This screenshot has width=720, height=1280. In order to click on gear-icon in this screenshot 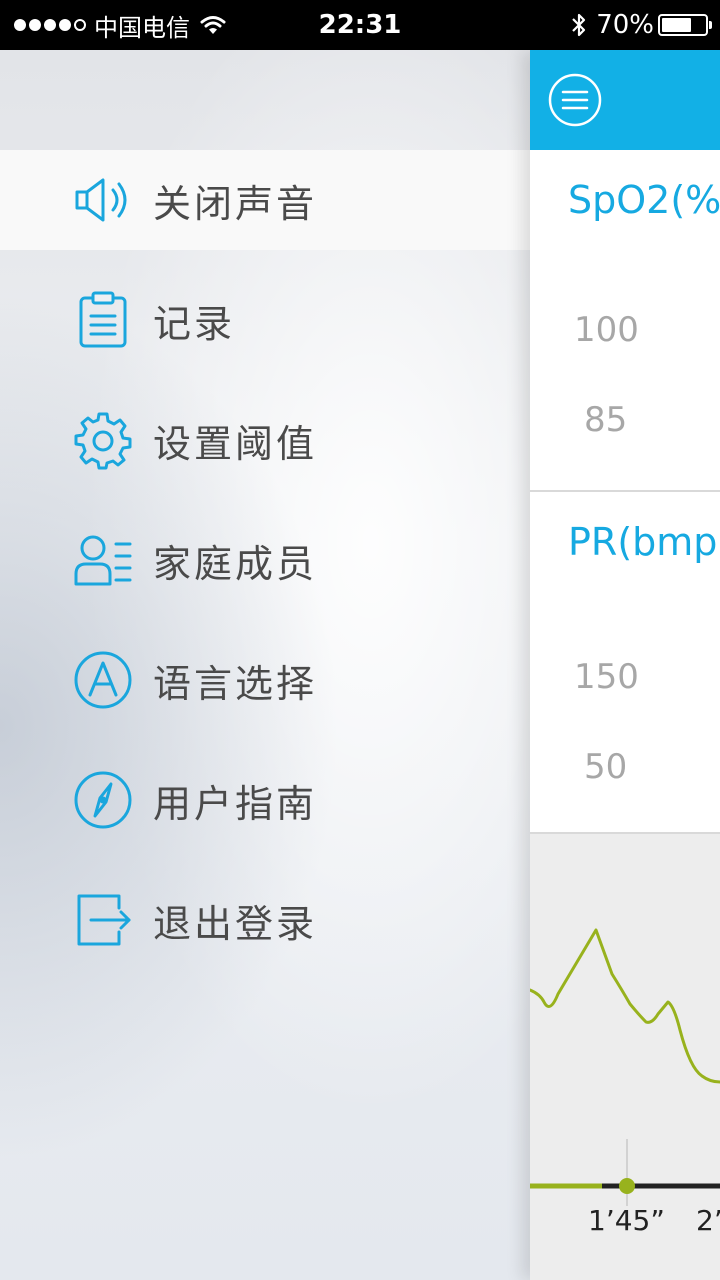, I will do `click(103, 440)`.